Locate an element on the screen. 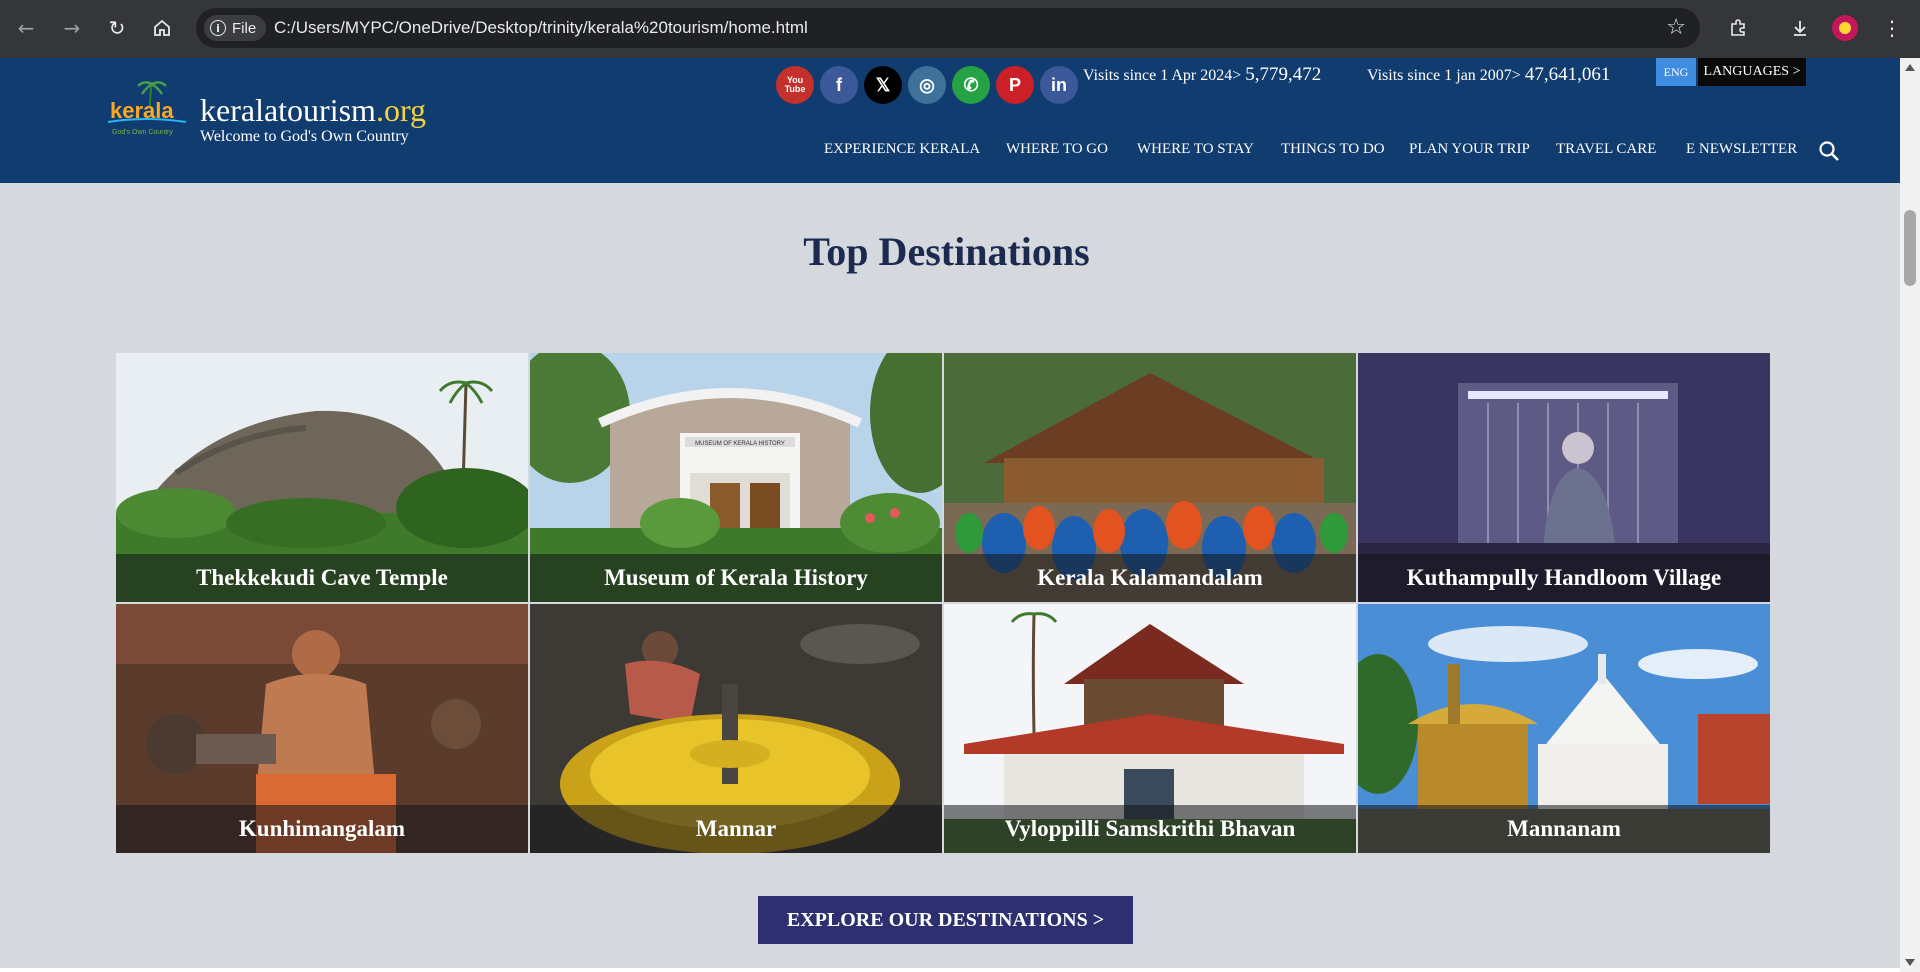 The height and width of the screenshot is (972, 1920). visits-2024-label: Visits since 1 Apr 2024> is located at coordinates (1162, 75).